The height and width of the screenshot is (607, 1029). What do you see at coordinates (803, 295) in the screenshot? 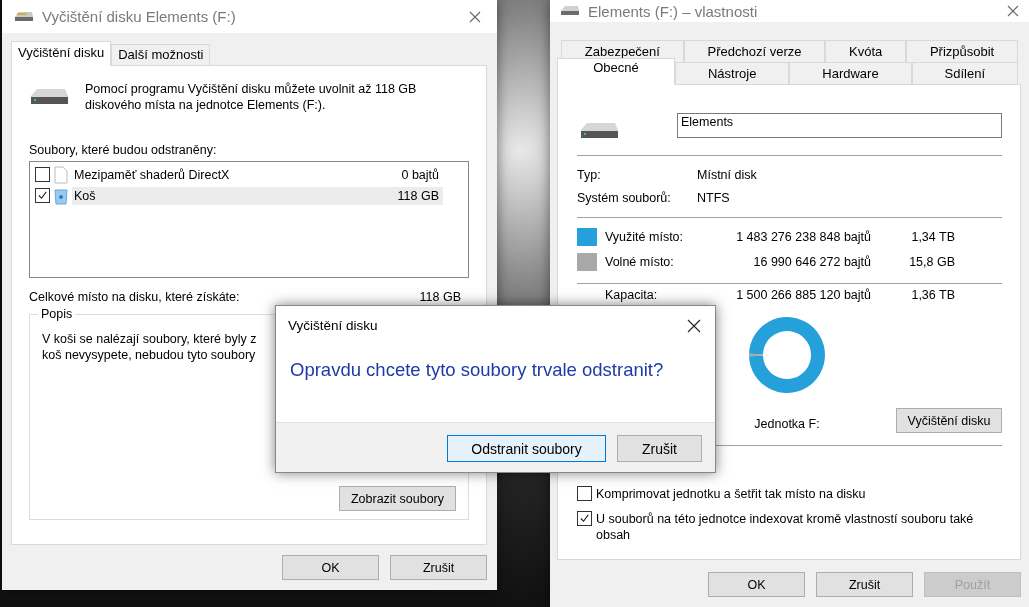
I see `capacity-bytes: 1 500 266 885 120 bajtů` at bounding box center [803, 295].